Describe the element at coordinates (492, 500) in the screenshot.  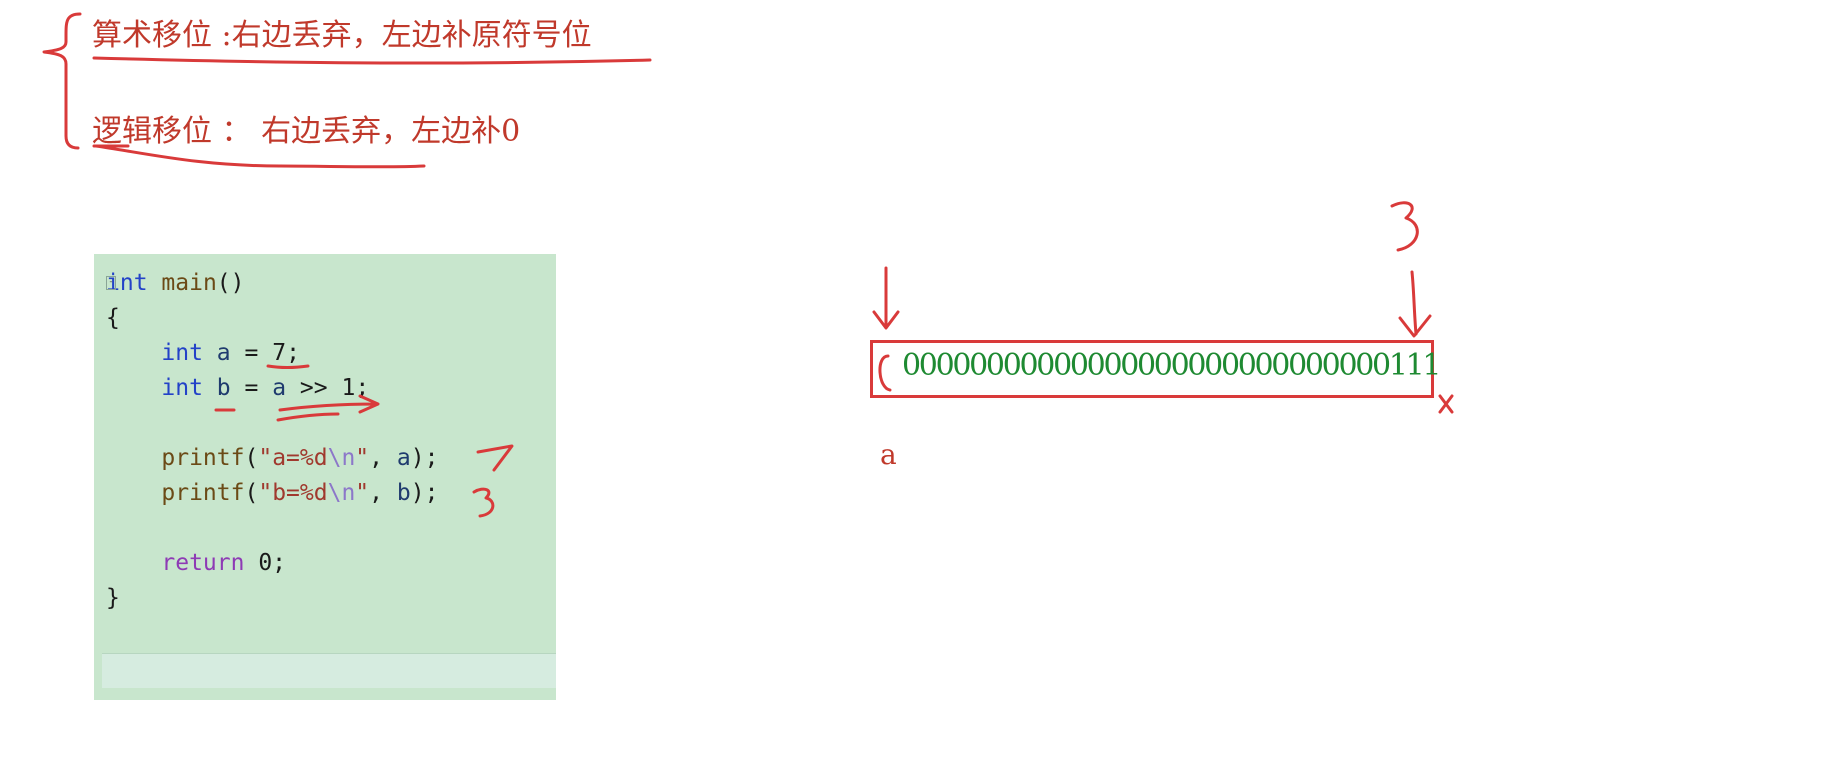
I see `annotation-b-output: 3` at that location.